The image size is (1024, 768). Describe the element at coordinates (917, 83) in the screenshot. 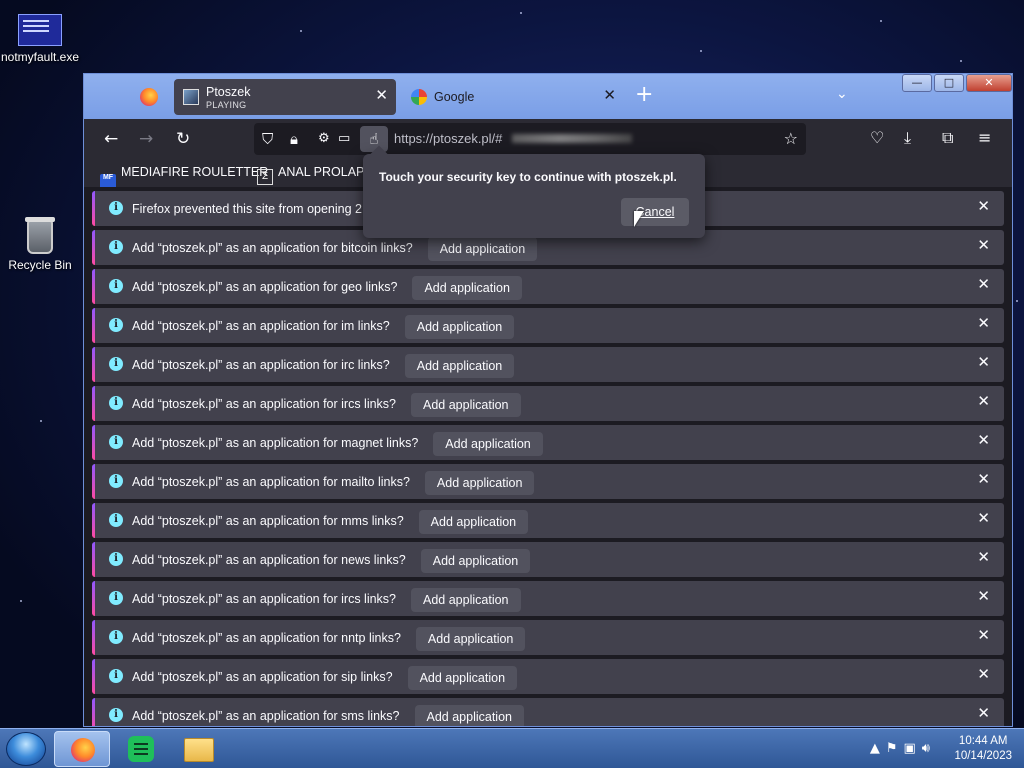

I see `minimize-icon: —` at that location.